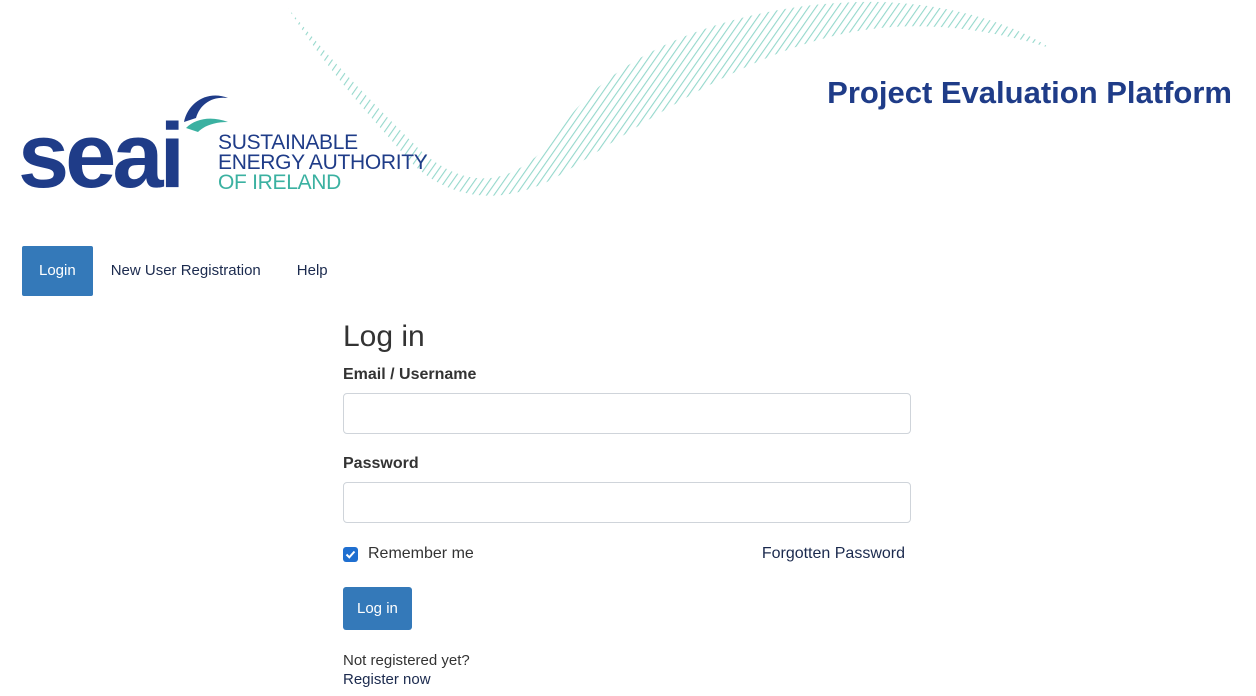  What do you see at coordinates (627, 679) in the screenshot?
I see `register-now-link: Register now` at bounding box center [627, 679].